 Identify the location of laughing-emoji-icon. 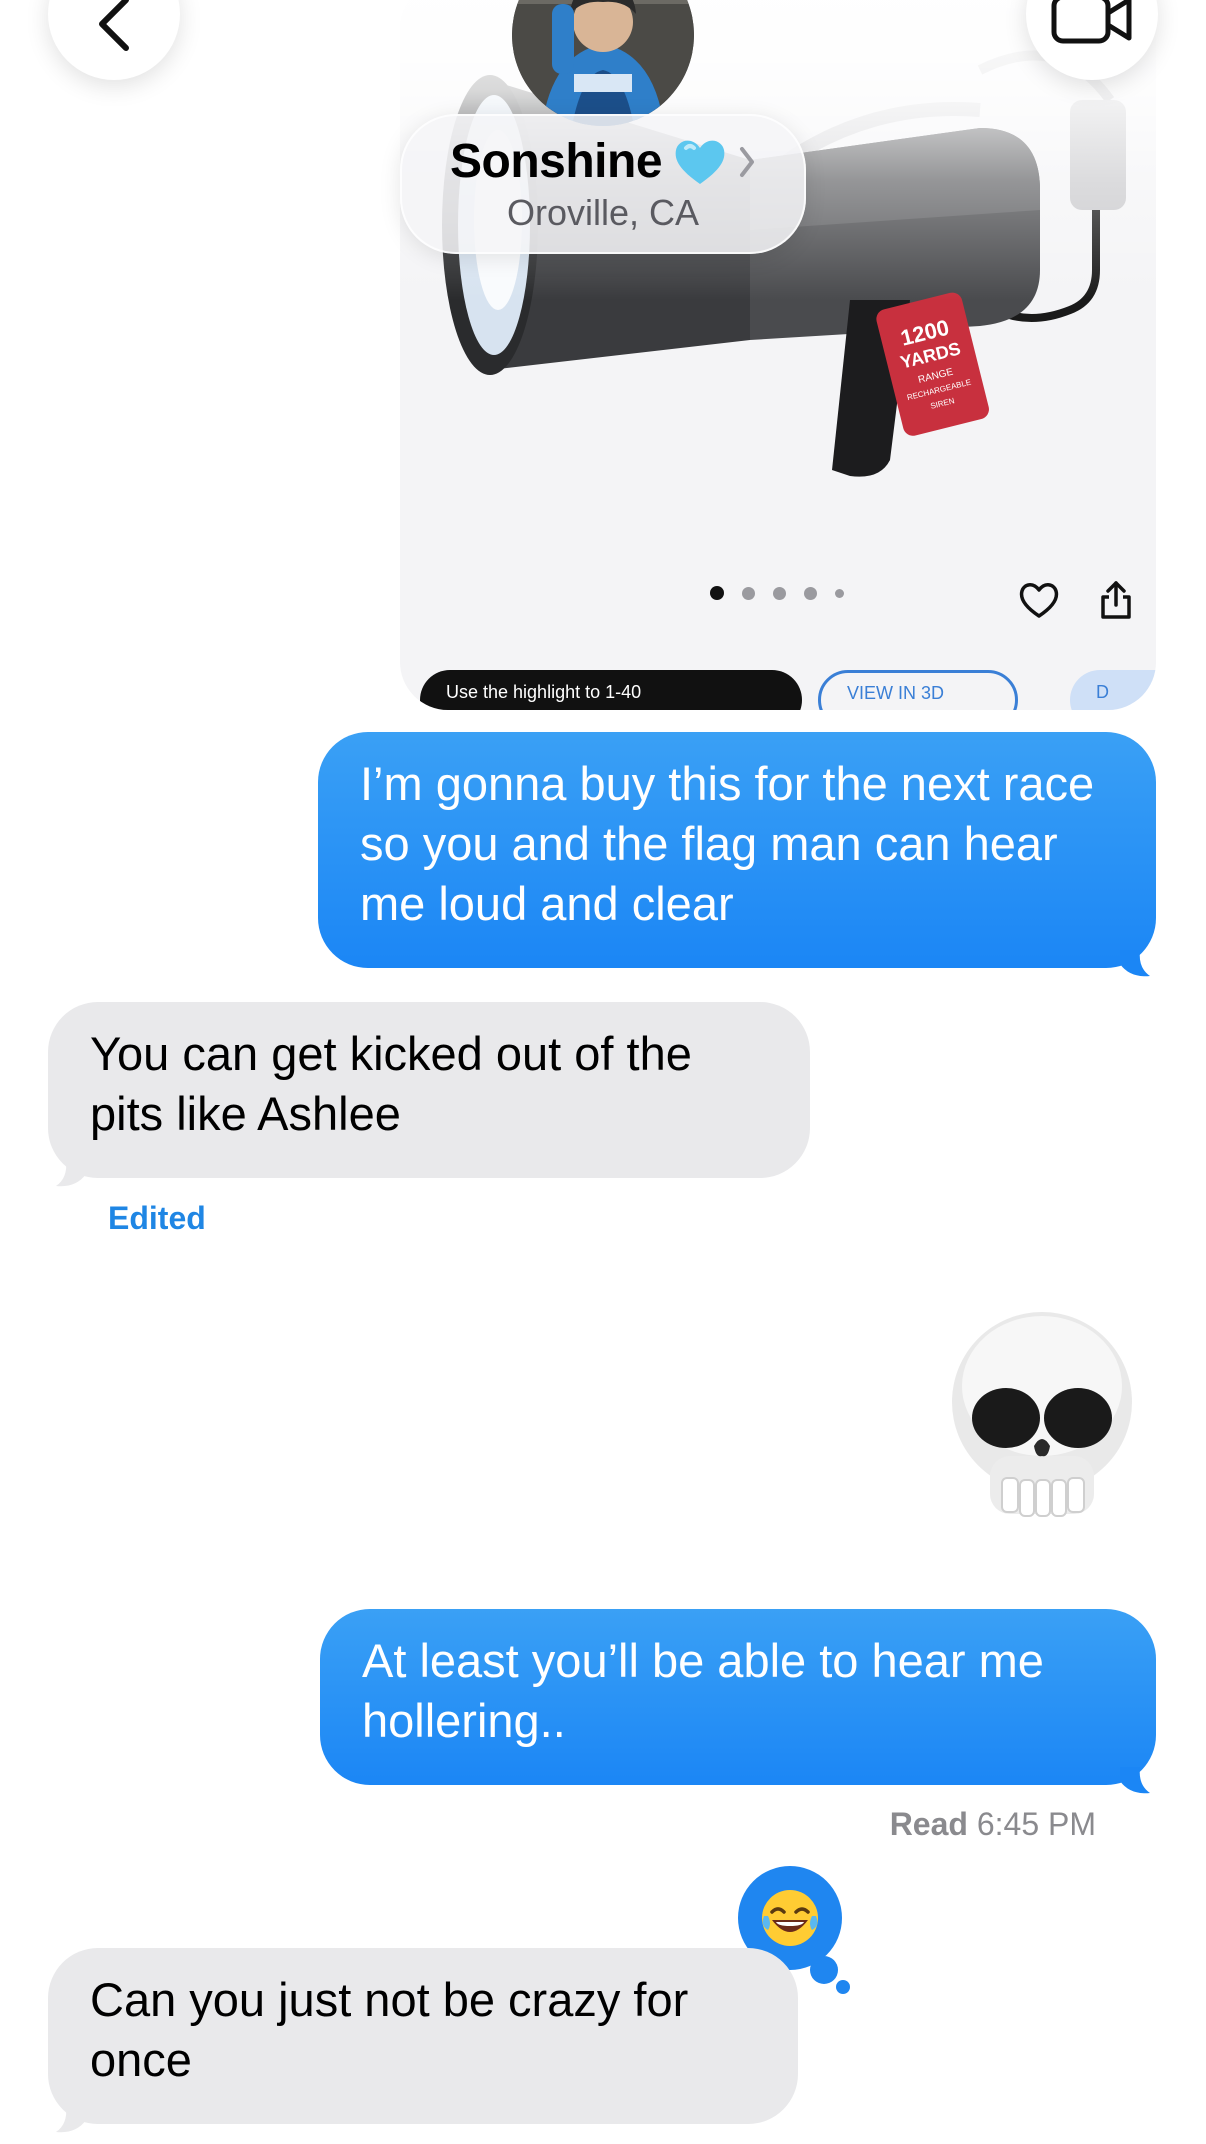
(790, 1918).